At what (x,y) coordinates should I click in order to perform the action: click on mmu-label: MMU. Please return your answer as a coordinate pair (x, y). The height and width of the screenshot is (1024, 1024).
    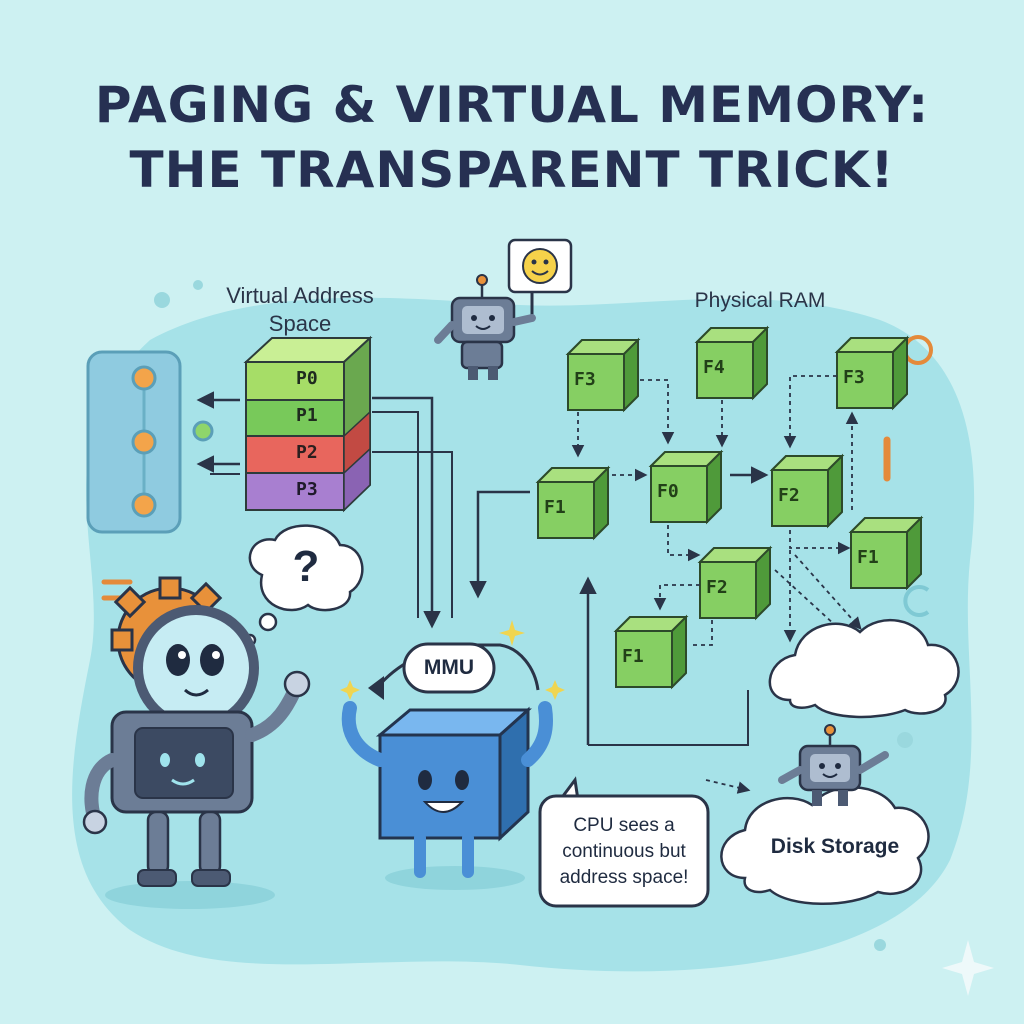
    Looking at the image, I should click on (449, 667).